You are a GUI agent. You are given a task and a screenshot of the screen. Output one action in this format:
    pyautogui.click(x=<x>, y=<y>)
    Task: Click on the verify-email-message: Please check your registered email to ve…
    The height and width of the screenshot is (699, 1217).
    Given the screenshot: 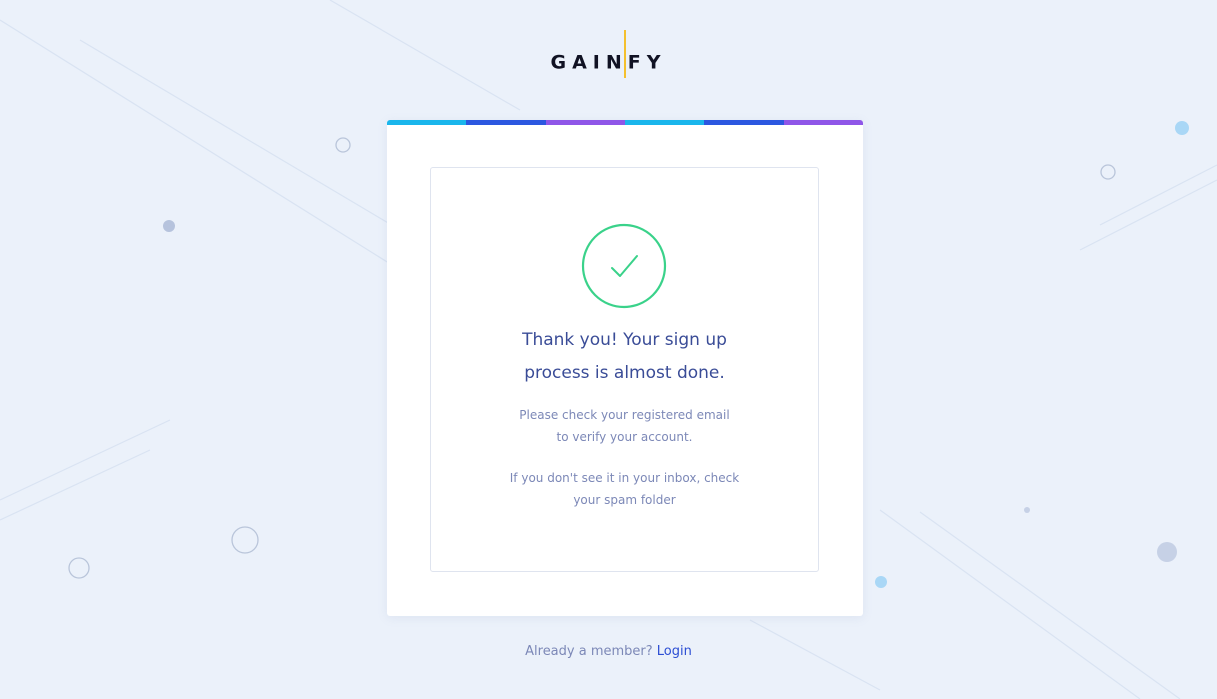 What is the action you would take?
    pyautogui.click(x=624, y=426)
    